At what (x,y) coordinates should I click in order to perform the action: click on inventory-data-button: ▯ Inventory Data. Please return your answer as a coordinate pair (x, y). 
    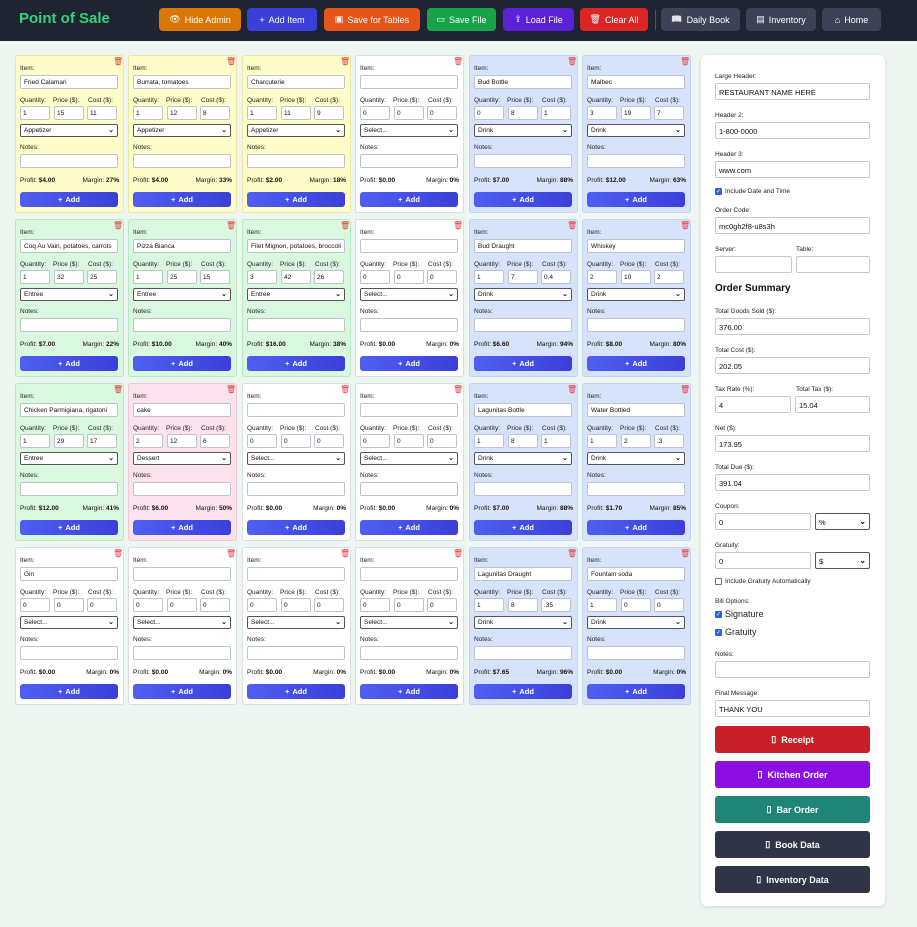
    Looking at the image, I should click on (792, 879).